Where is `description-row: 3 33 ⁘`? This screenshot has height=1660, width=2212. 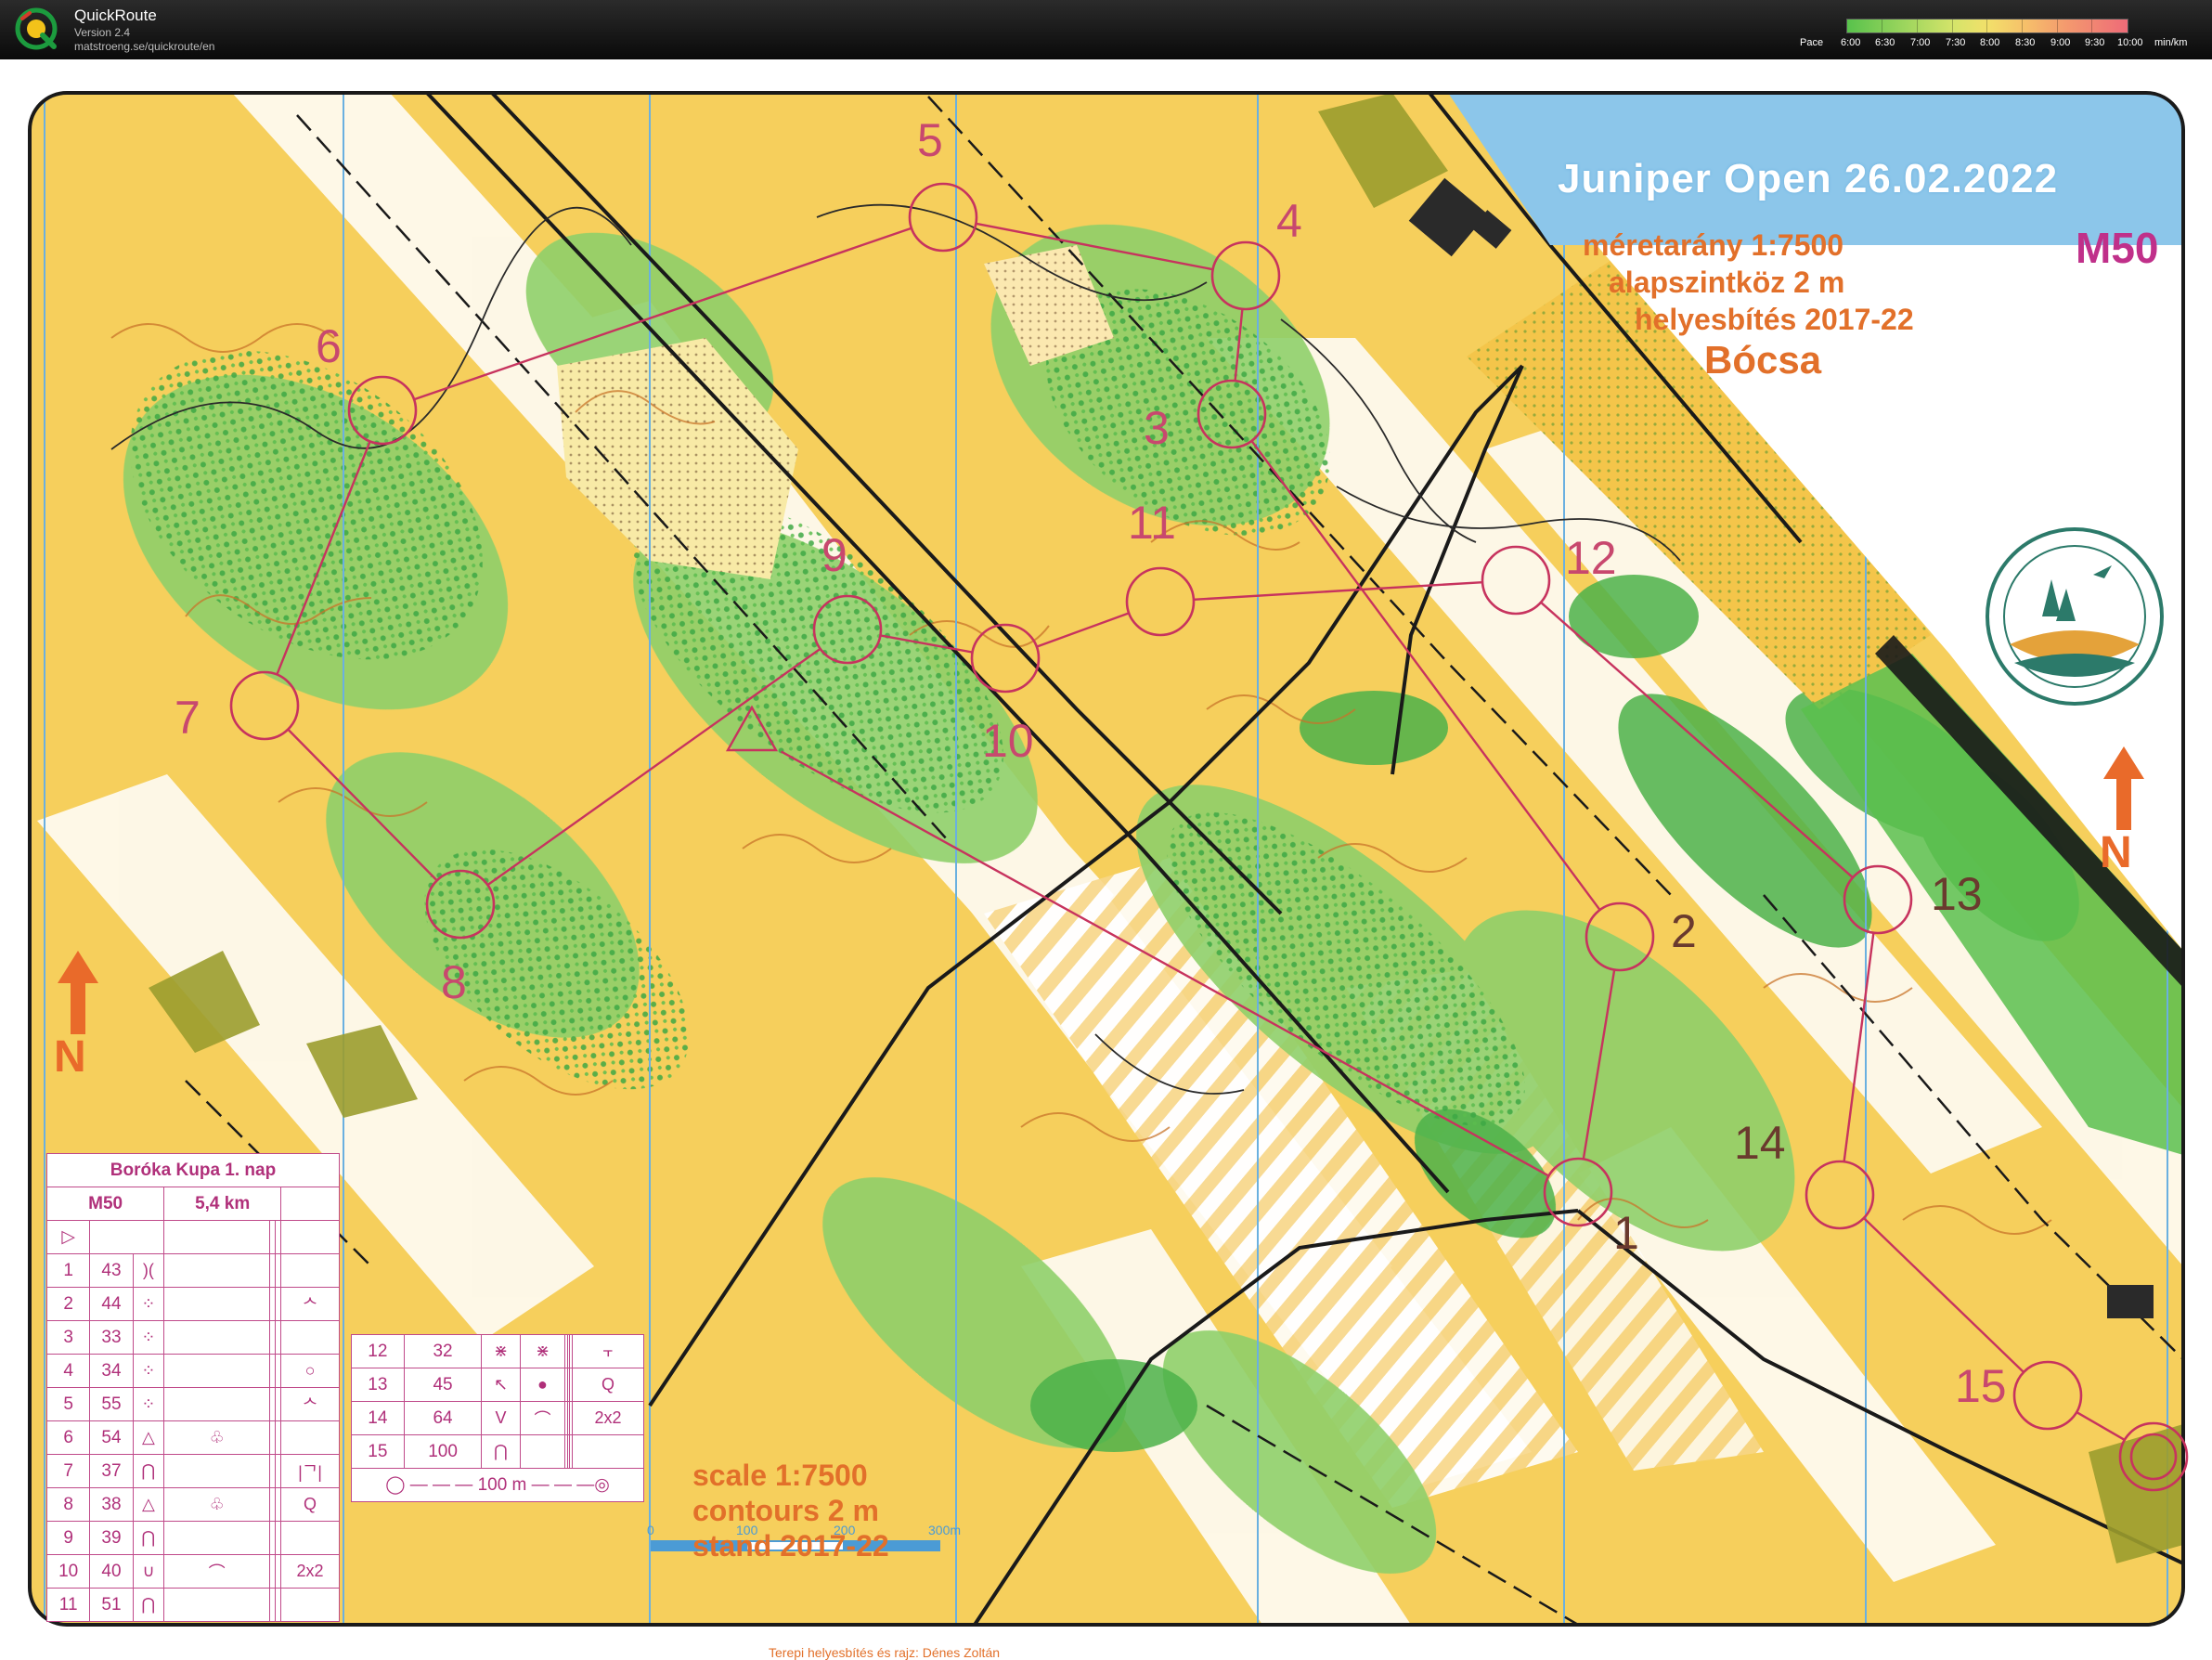 description-row: 3 33 ⁘ is located at coordinates (192, 1337).